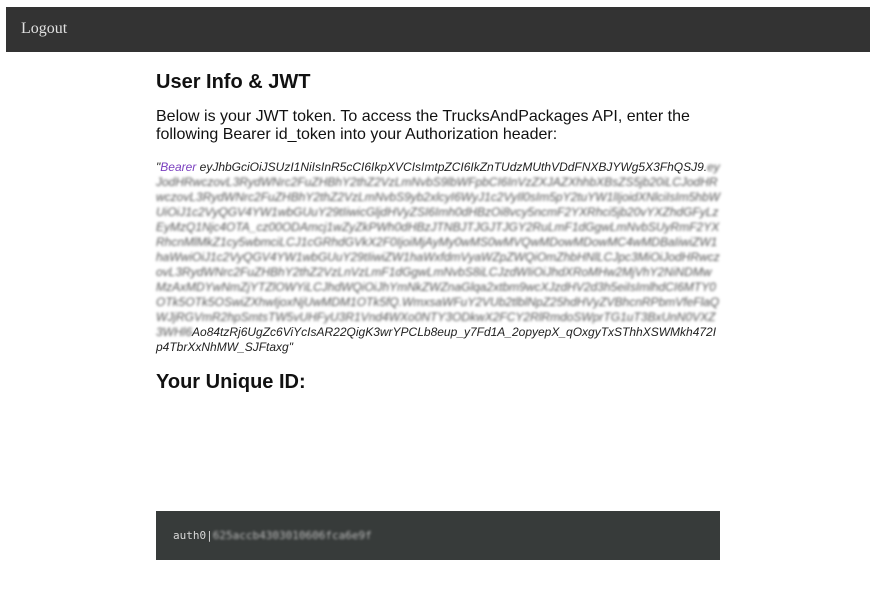 This screenshot has height=615, width=878. I want to click on unique-id-heading: Your Unique ID:, so click(231, 382).